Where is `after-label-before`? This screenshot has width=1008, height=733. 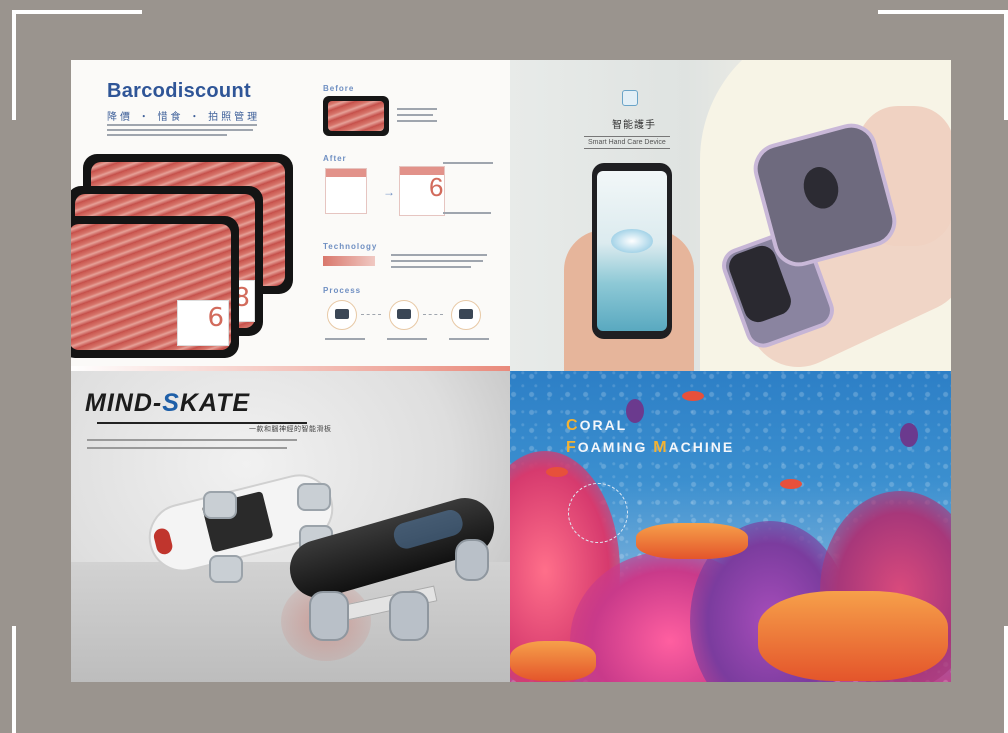
after-label-before is located at coordinates (346, 191).